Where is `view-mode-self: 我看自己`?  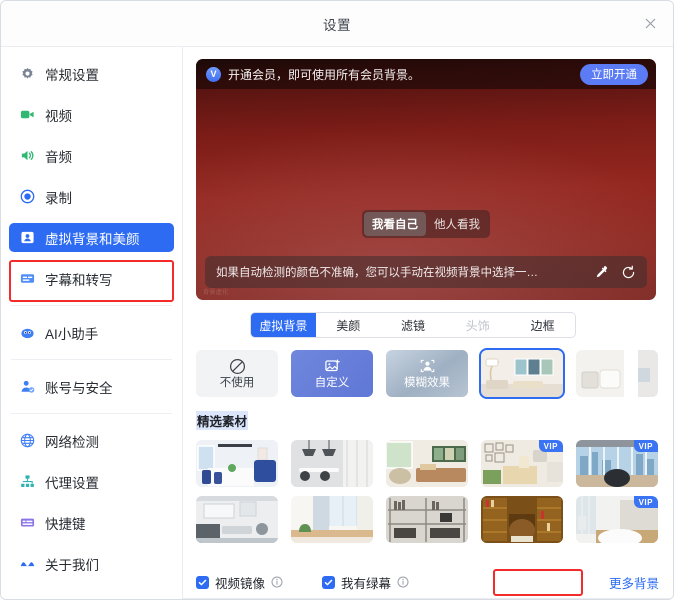 view-mode-self: 我看自己 is located at coordinates (395, 224).